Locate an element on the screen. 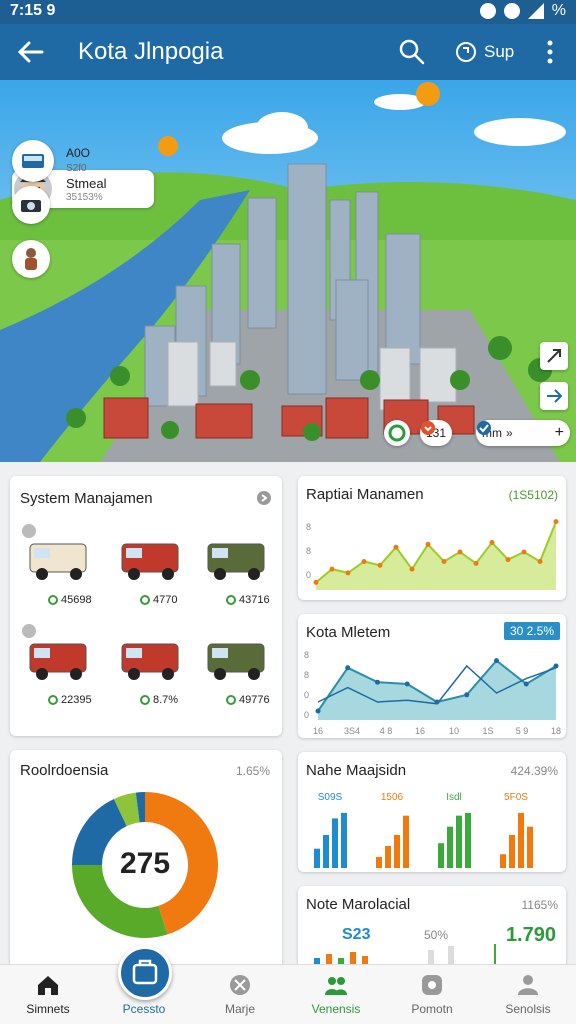 The width and height of the screenshot is (576, 1024). kota-area-chart: 16 3S4 4 8 16 10 1S 5 9 18 8 8 0 0 is located at coordinates (432, 693).